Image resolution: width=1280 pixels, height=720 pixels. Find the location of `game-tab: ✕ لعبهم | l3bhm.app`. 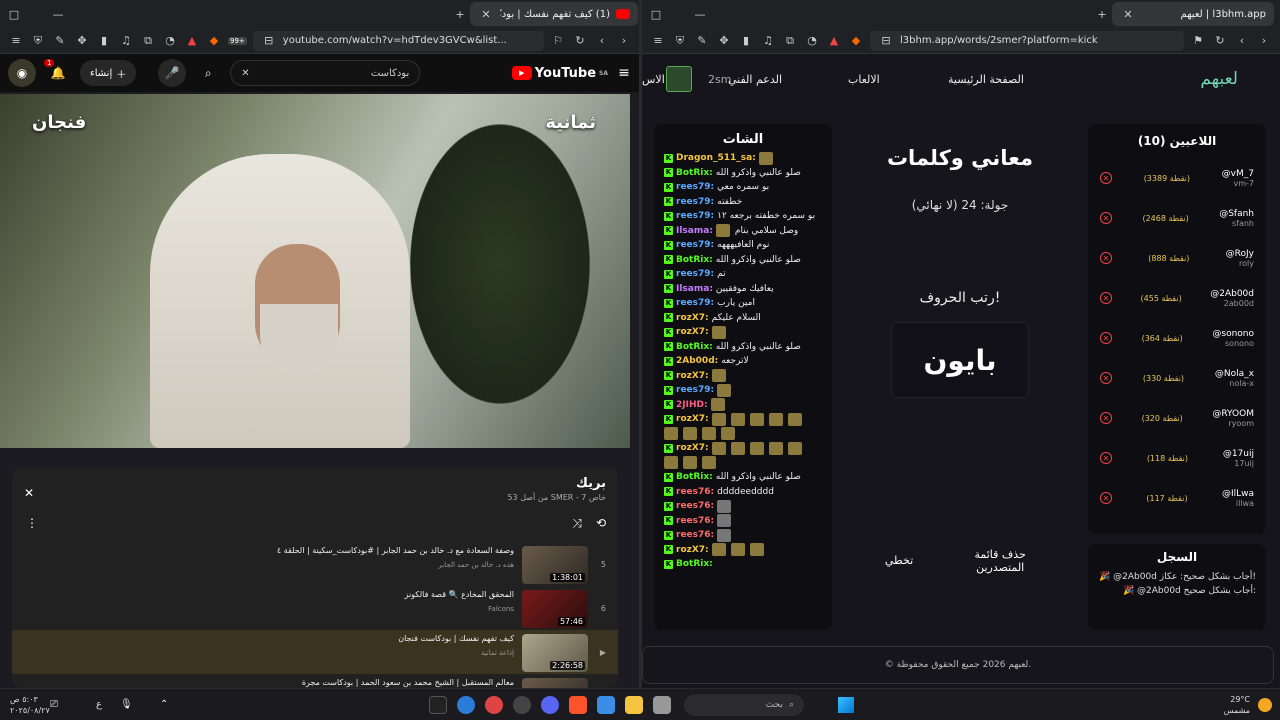

game-tab: ✕ لعبهم | l3bhm.app is located at coordinates (1193, 14).